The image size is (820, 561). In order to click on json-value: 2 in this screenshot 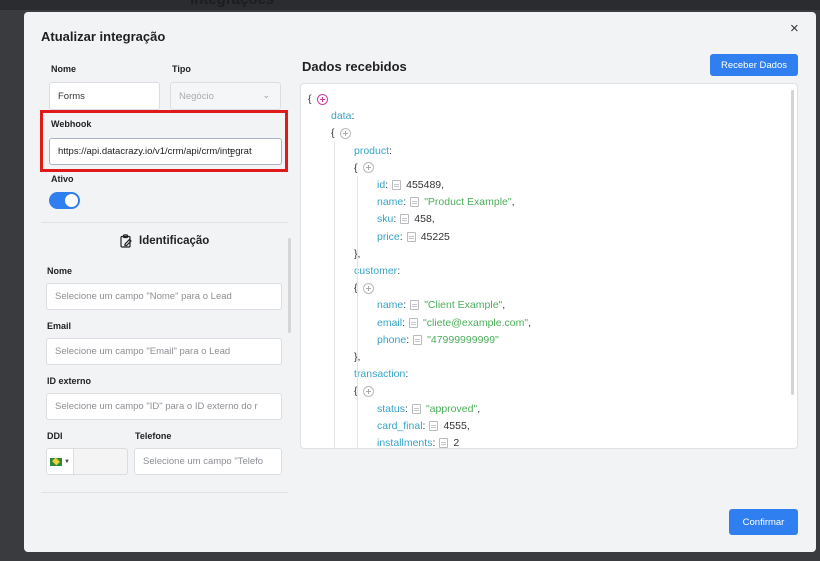, I will do `click(456, 443)`.